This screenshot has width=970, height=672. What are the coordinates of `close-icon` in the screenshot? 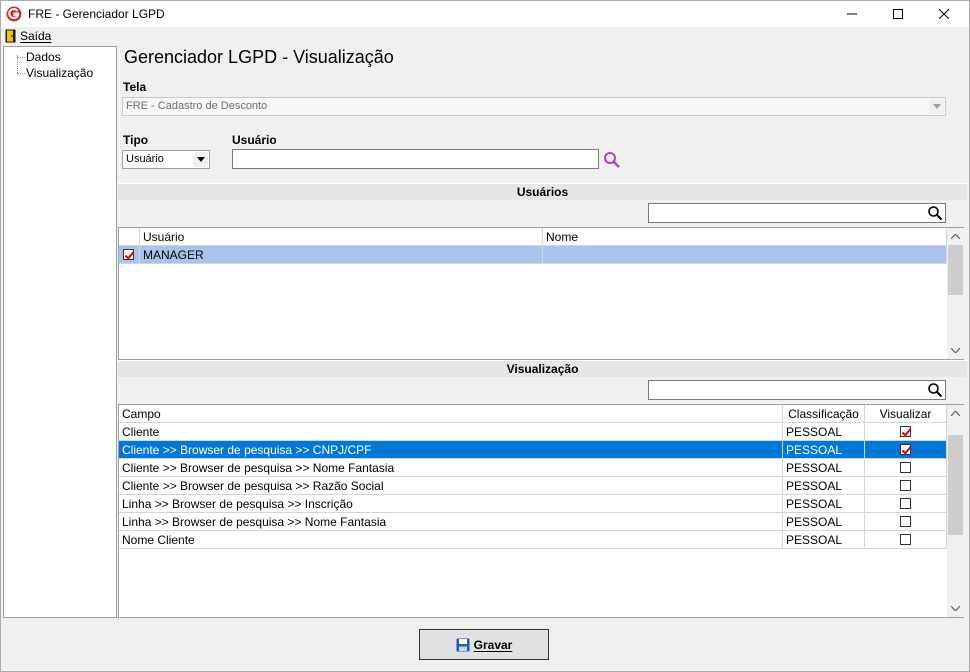 It's located at (944, 14).